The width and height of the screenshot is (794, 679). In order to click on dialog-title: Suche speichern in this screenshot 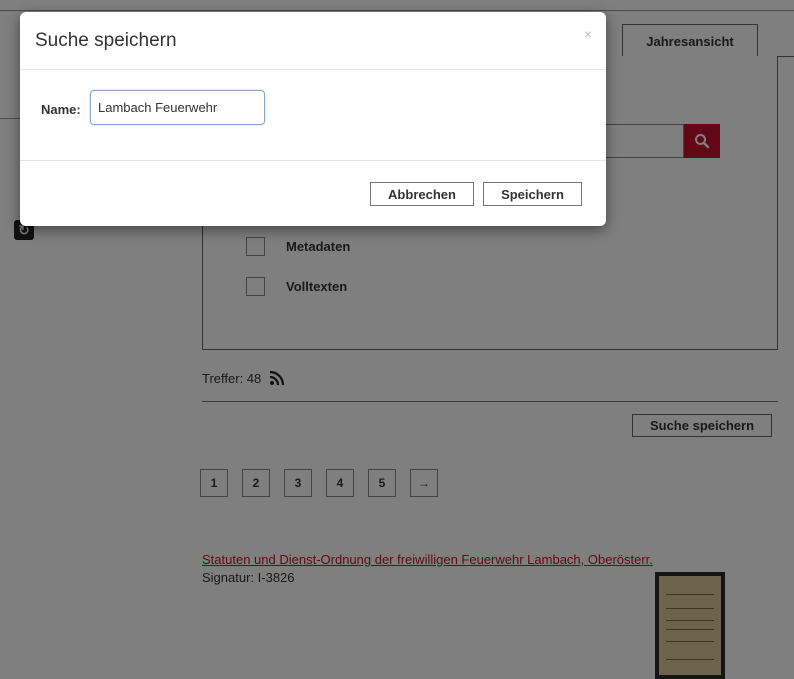, I will do `click(106, 40)`.